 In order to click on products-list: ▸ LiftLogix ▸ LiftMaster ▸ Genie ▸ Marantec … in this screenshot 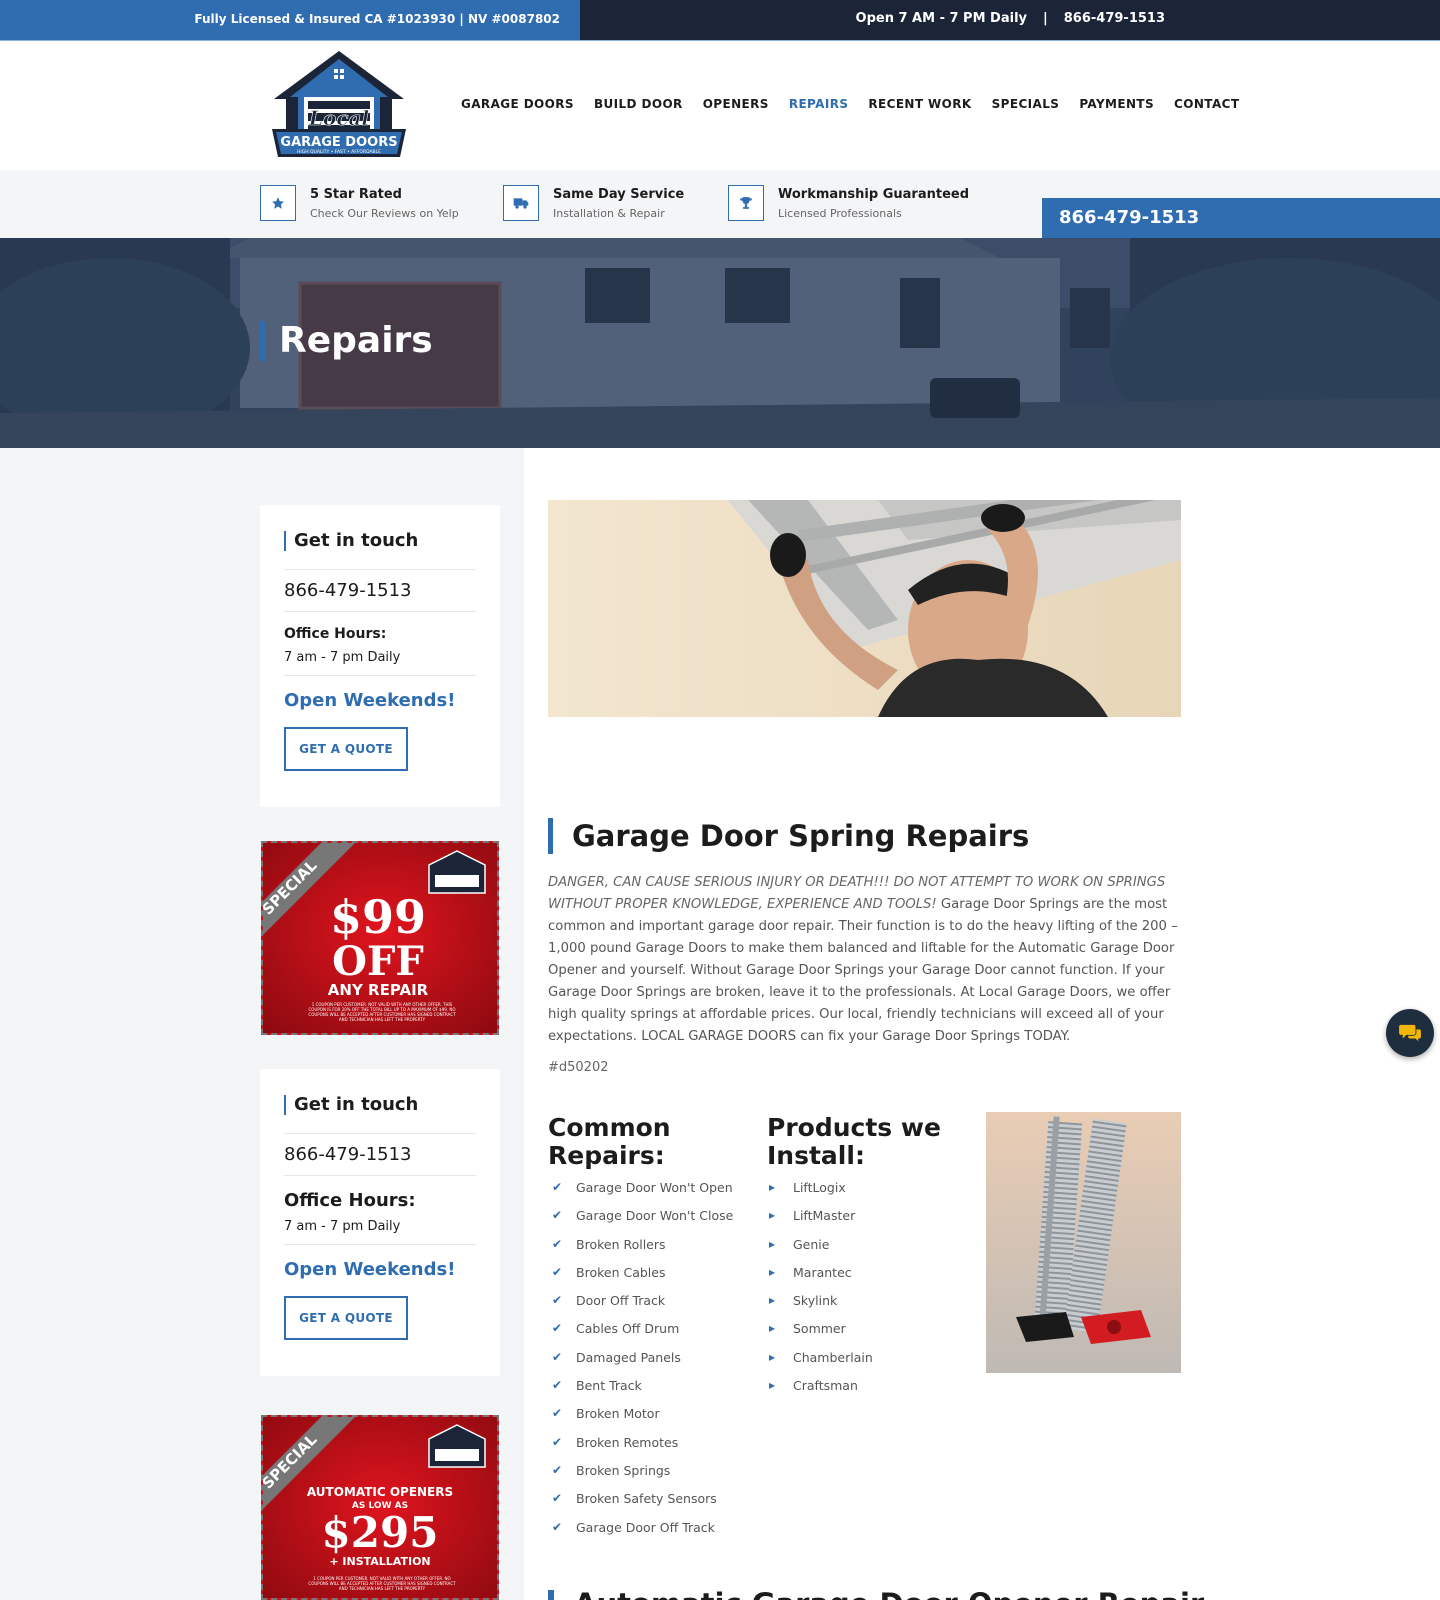, I will do `click(821, 1293)`.